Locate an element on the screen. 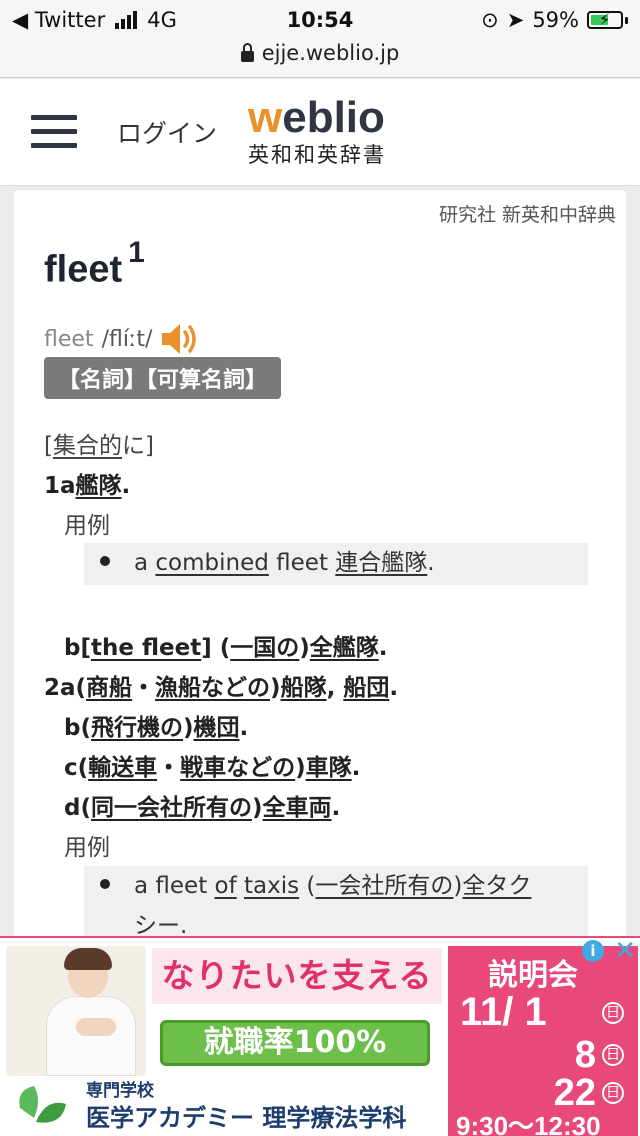  ad-date-1: 11/ 1 is located at coordinates (503, 1012).